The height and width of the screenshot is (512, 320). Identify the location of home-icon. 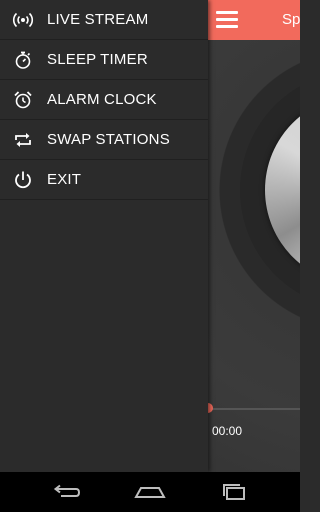
(150, 492).